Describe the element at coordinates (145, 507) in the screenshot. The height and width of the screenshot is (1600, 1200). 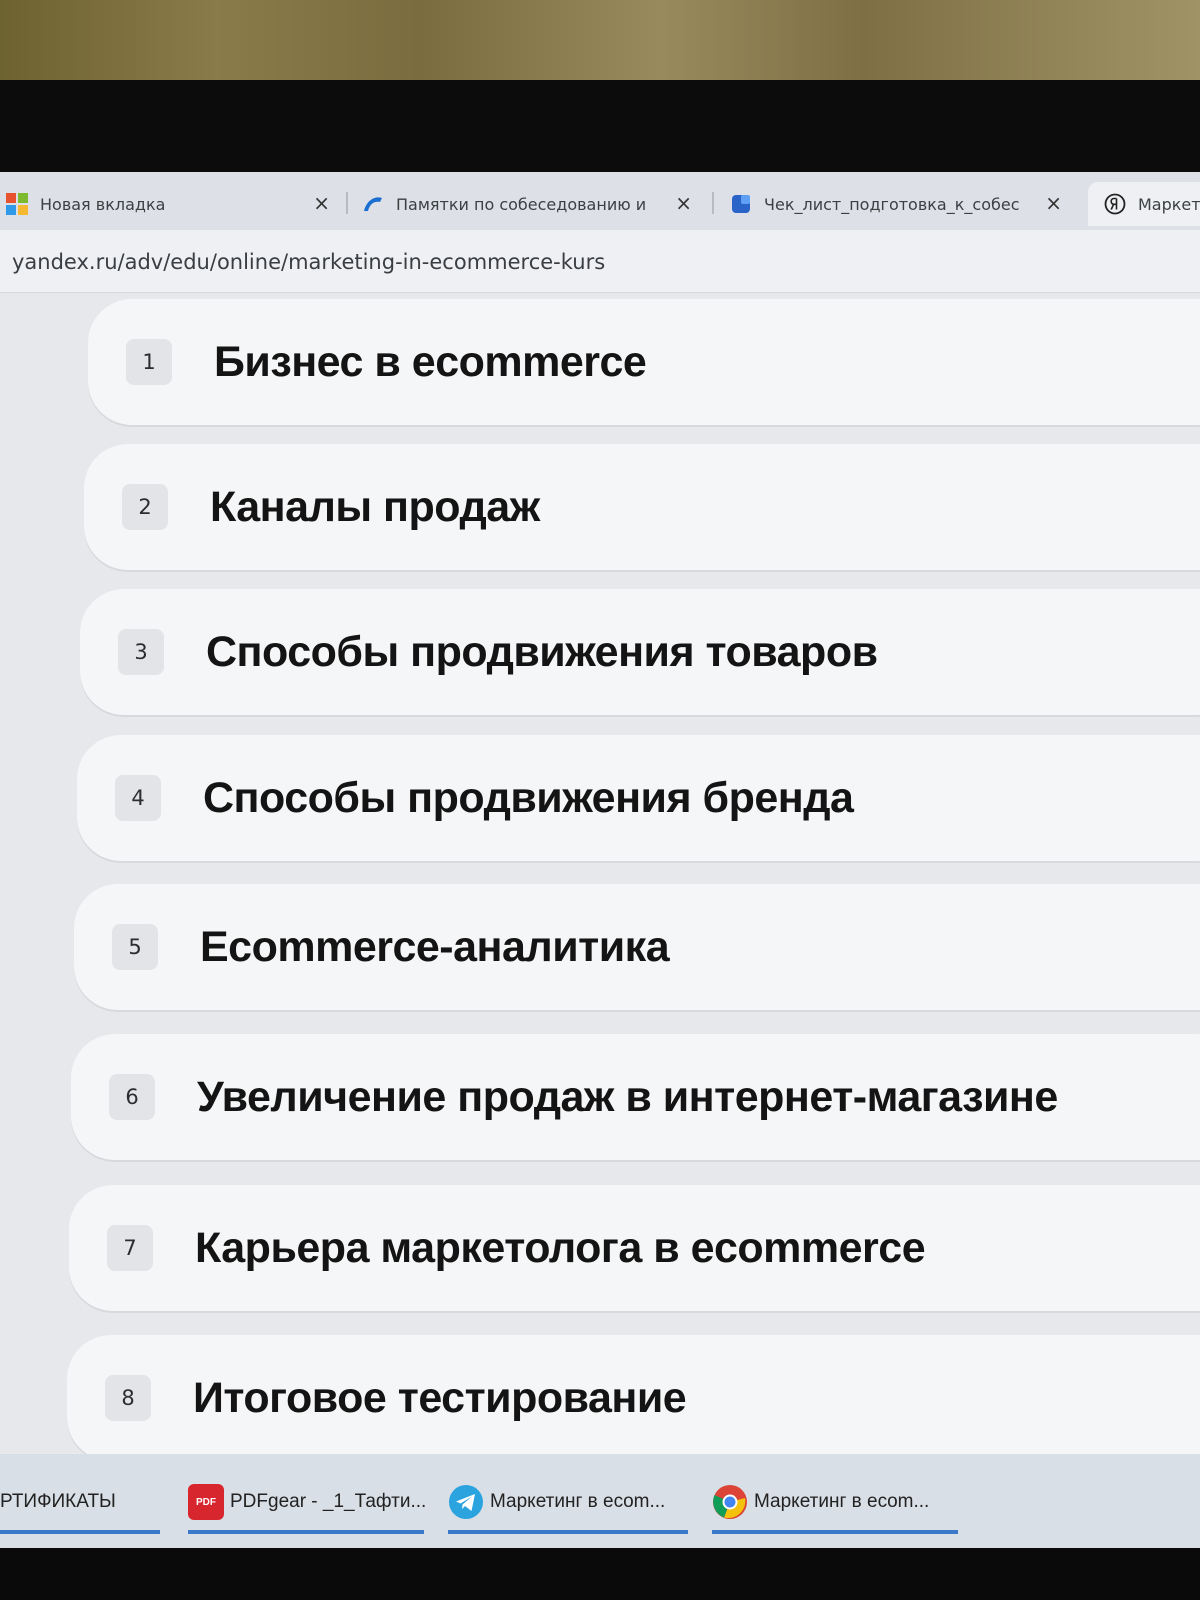
I see `lesson-number: 2` at that location.